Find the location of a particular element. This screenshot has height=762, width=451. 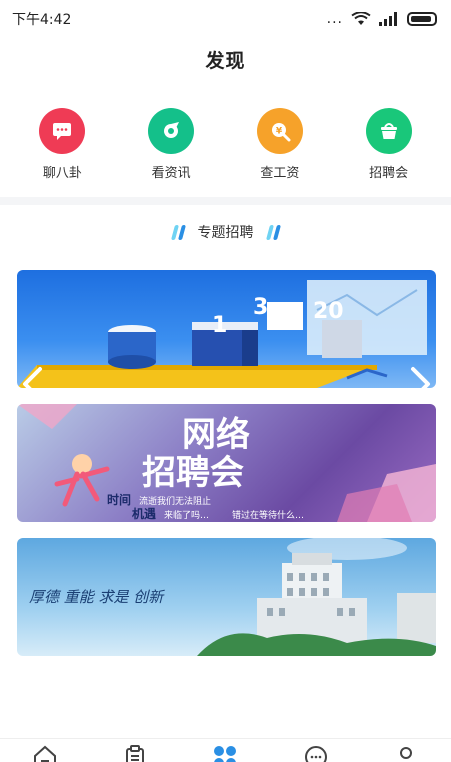

battery-icon is located at coordinates (422, 19).